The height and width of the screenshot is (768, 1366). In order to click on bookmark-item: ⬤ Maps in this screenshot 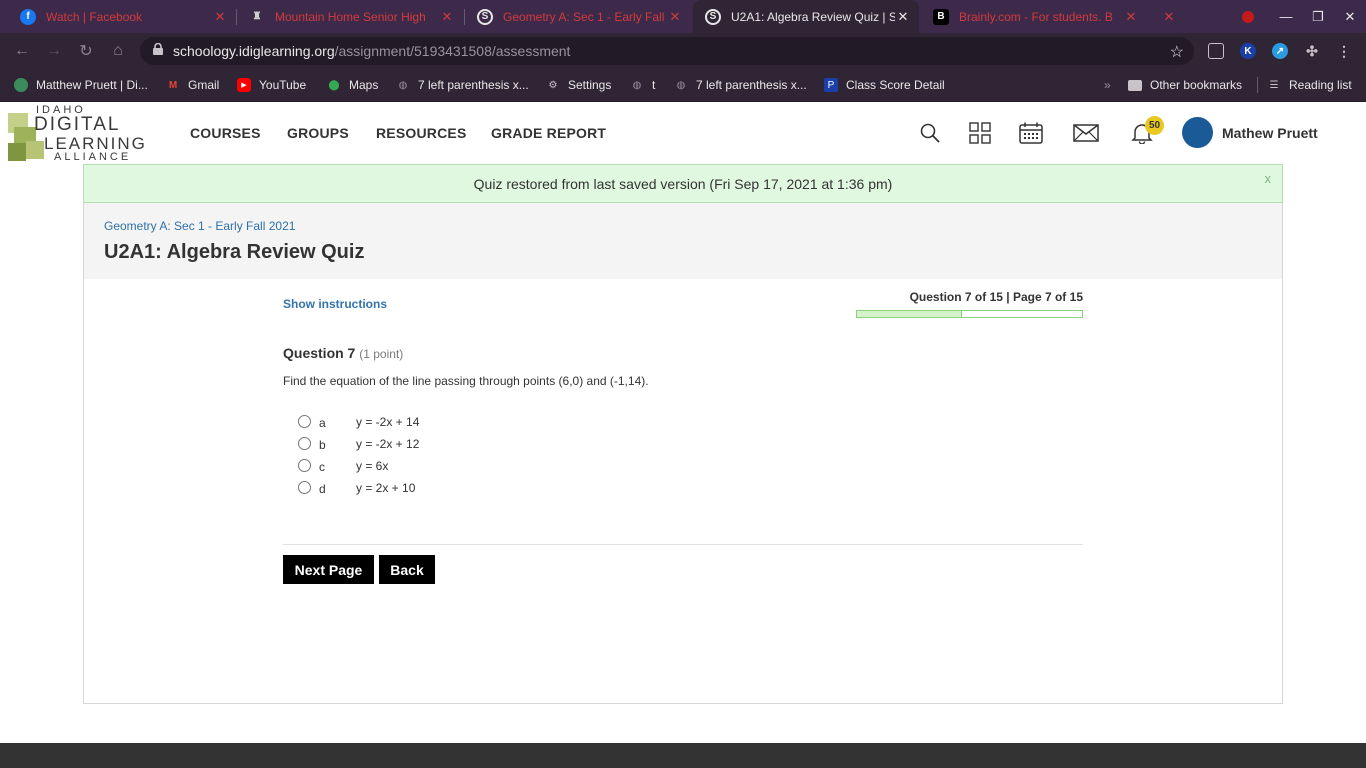, I will do `click(352, 85)`.